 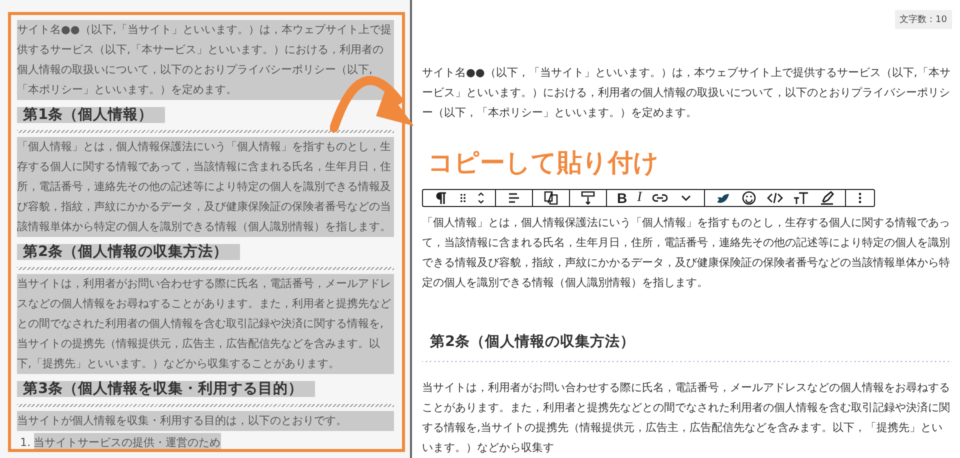 What do you see at coordinates (166, 389) in the screenshot?
I see `section-heading: 第3条（個人情報を収集・利用する目的）` at bounding box center [166, 389].